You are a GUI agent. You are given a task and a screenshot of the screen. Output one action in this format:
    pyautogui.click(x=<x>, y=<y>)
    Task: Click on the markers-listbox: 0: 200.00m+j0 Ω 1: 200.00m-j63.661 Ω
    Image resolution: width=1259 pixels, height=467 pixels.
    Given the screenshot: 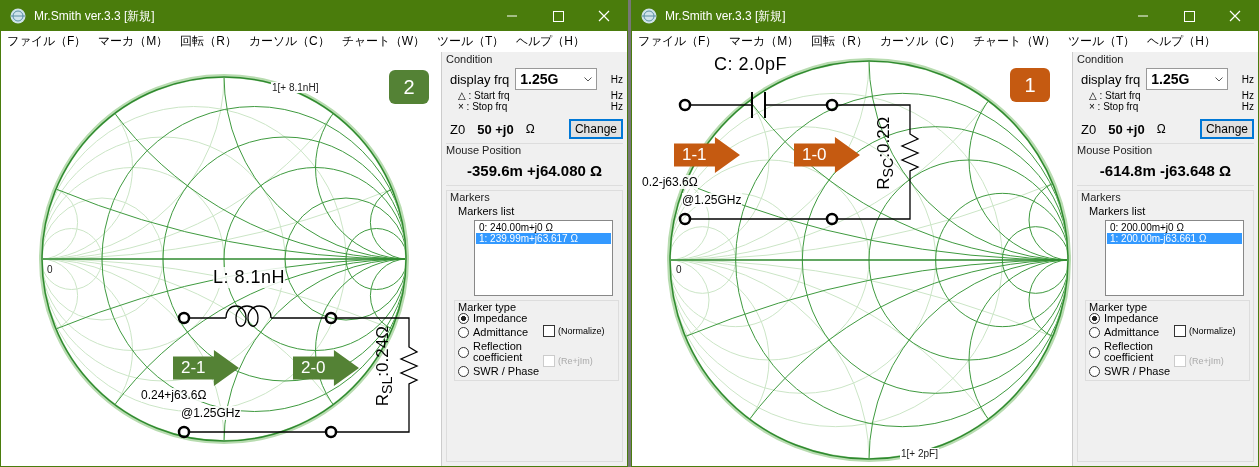 What is the action you would take?
    pyautogui.click(x=1174, y=258)
    